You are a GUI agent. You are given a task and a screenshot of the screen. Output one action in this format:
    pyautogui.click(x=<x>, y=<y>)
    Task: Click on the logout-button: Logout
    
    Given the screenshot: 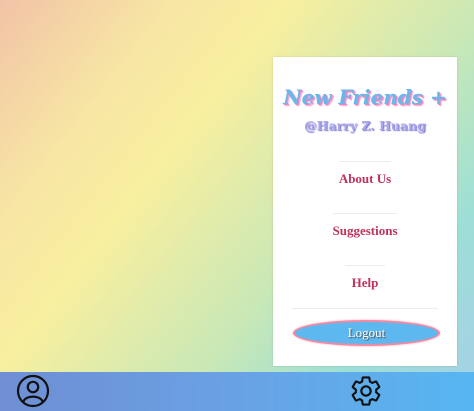 What is the action you would take?
    pyautogui.click(x=366, y=333)
    